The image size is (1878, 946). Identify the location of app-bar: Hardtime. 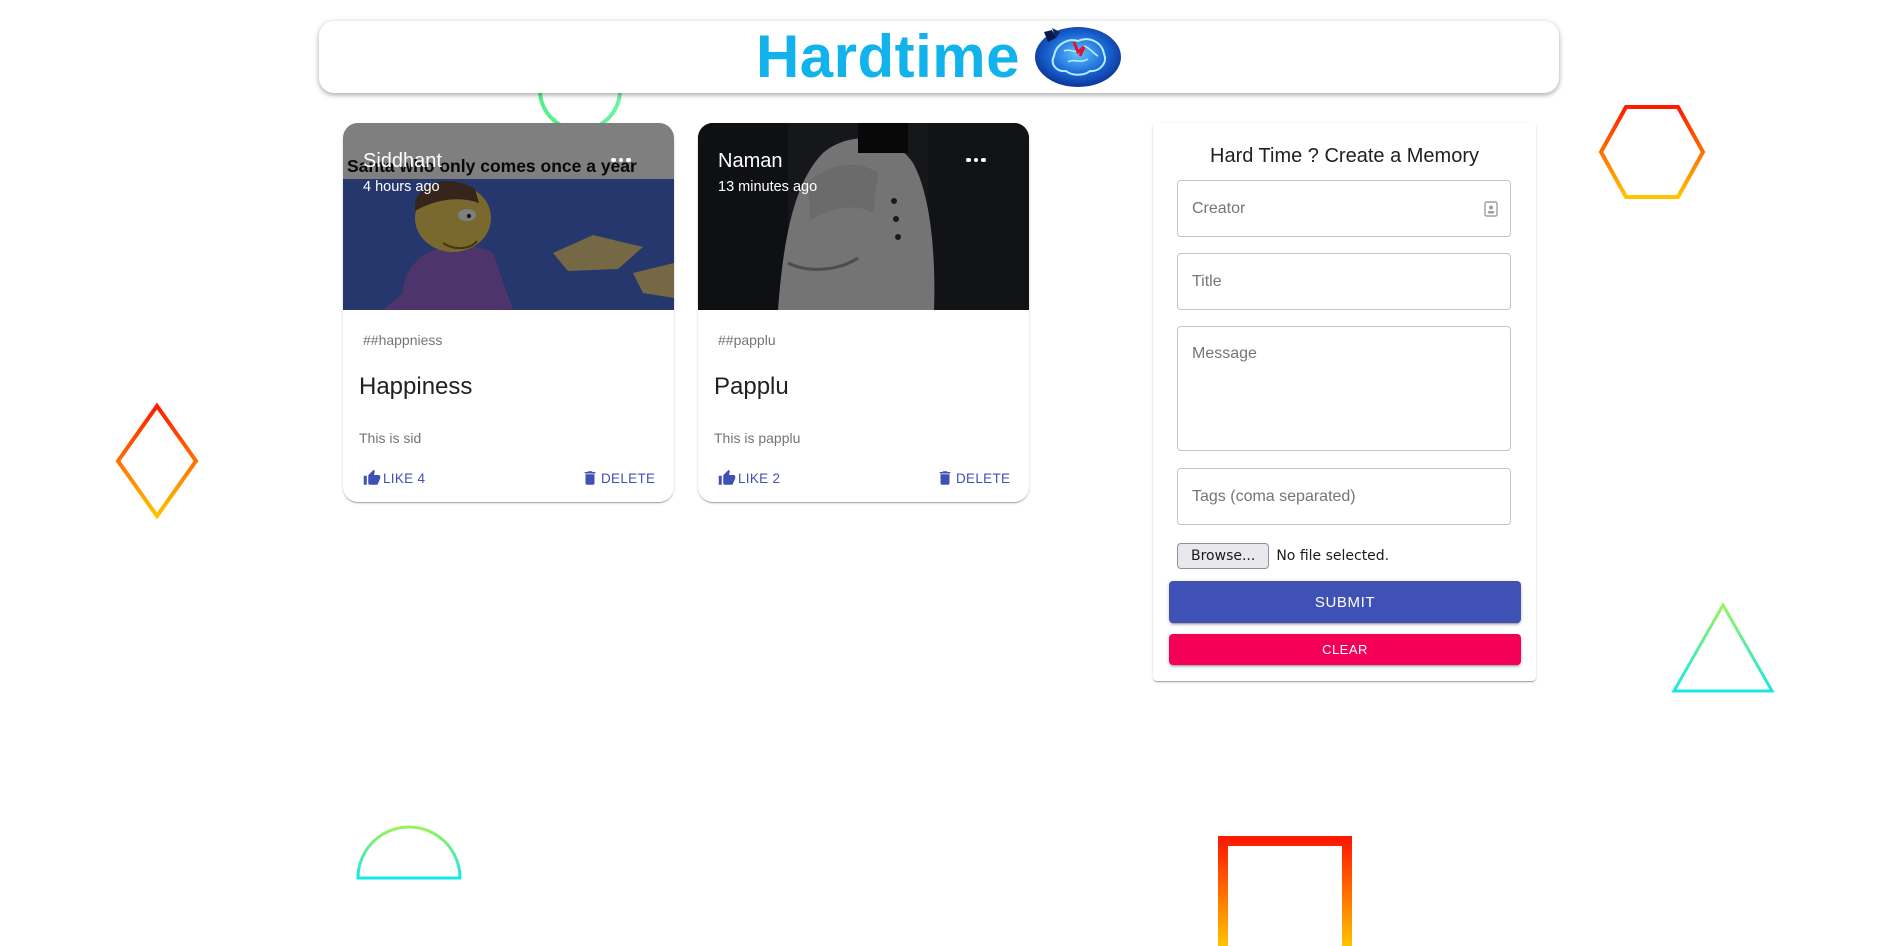
(939, 57).